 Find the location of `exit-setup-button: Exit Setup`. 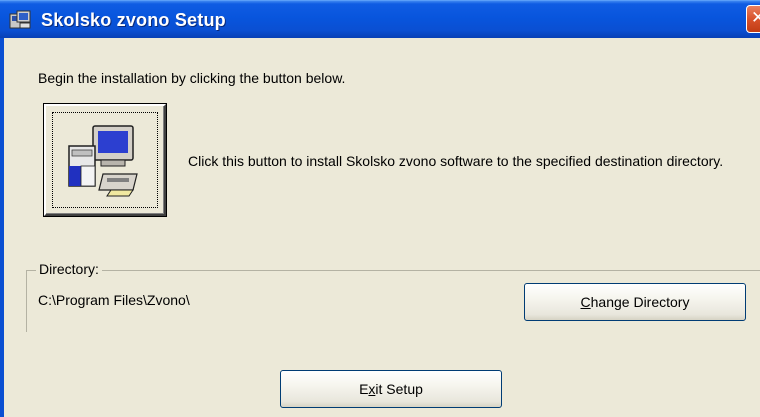

exit-setup-button: Exit Setup is located at coordinates (391, 389).